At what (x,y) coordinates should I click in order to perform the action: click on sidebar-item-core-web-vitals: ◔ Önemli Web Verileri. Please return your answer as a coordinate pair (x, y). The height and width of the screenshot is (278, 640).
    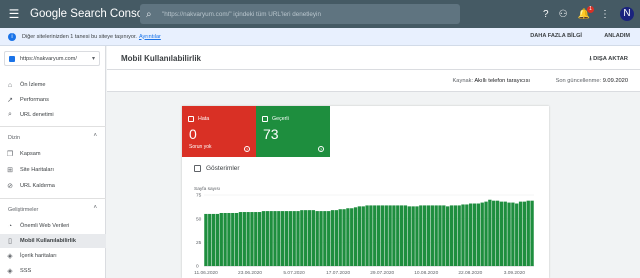
    Looking at the image, I should click on (53, 226).